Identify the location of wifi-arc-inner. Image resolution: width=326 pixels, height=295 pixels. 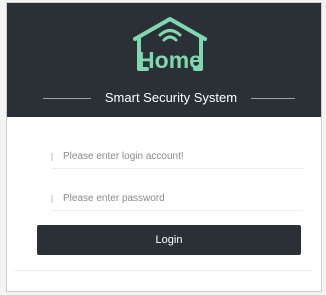
(170, 38).